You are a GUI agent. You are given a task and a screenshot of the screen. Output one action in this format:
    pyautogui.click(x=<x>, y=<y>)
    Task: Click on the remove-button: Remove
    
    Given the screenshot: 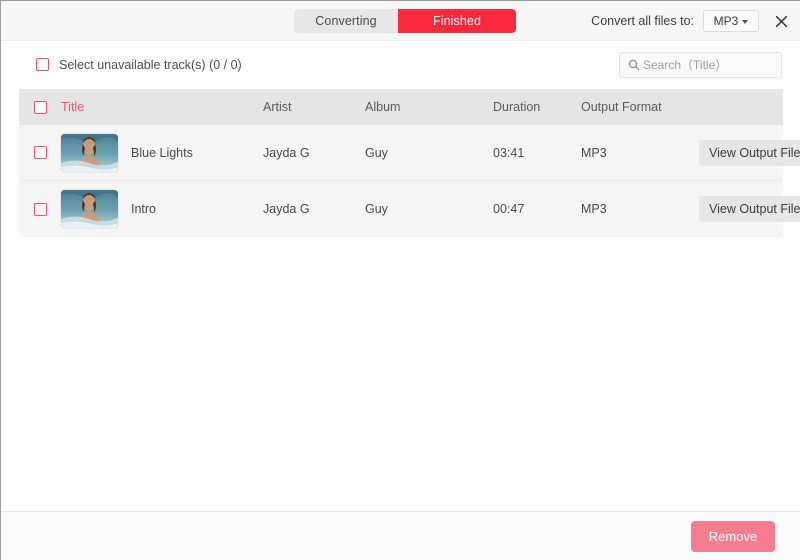 What is the action you would take?
    pyautogui.click(x=733, y=536)
    